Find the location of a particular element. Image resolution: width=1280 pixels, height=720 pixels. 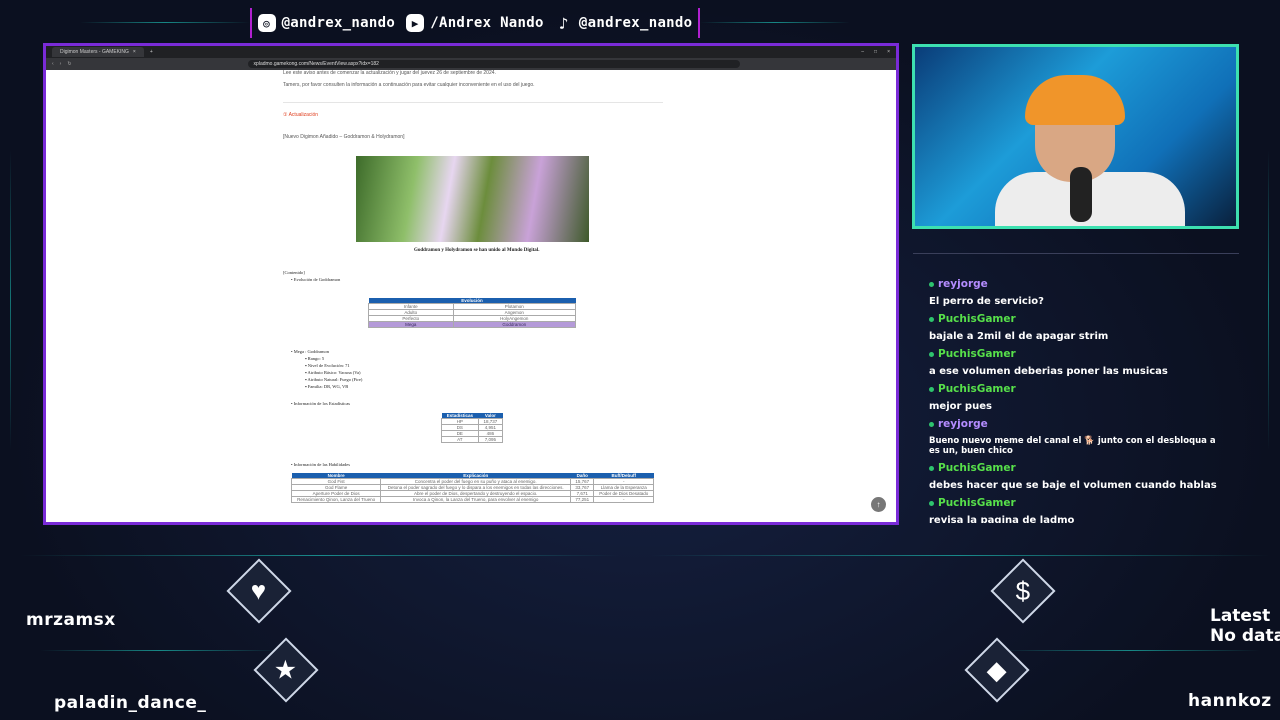

instagram-handle: ◎ @andrex_nando is located at coordinates (326, 23).